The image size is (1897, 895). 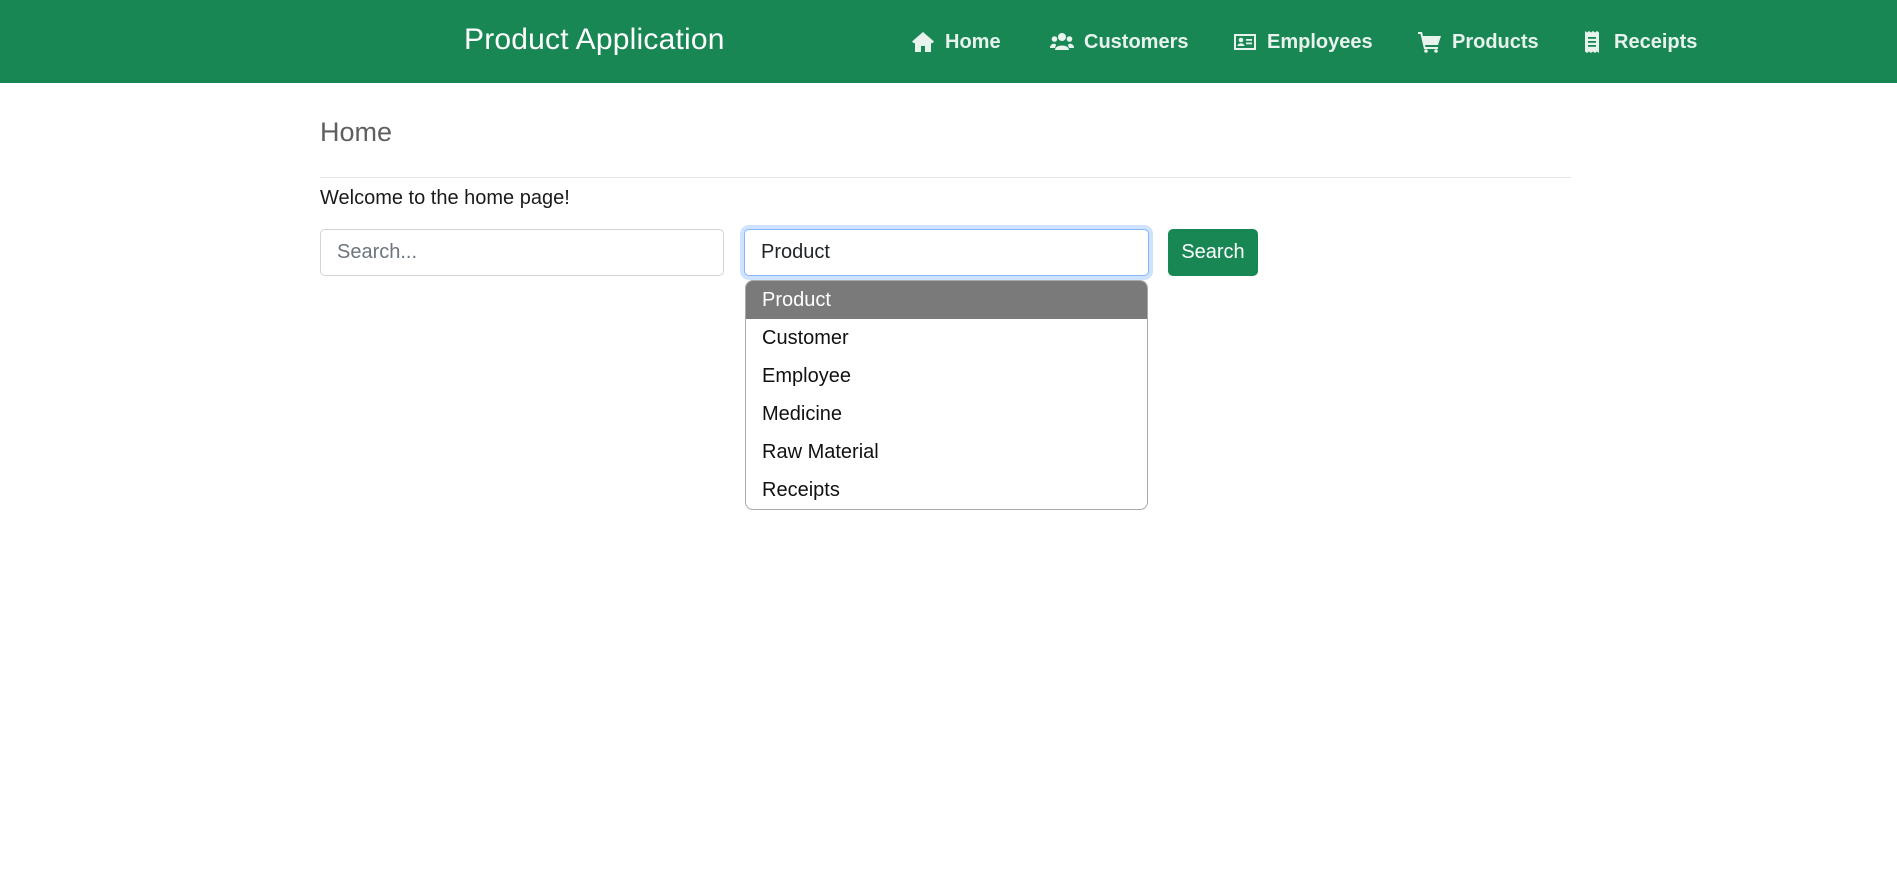 I want to click on nav-item-label: Employees, so click(x=1320, y=41).